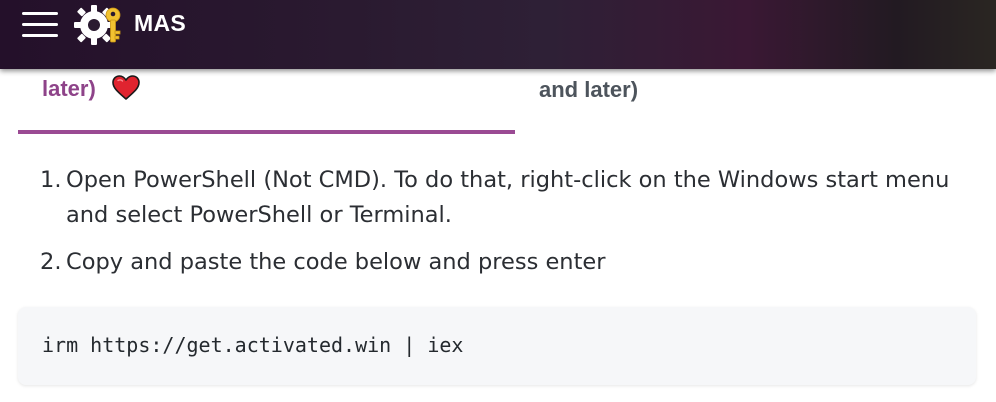 The image size is (996, 402). What do you see at coordinates (266, 132) in the screenshot?
I see `active-tab-indicator` at bounding box center [266, 132].